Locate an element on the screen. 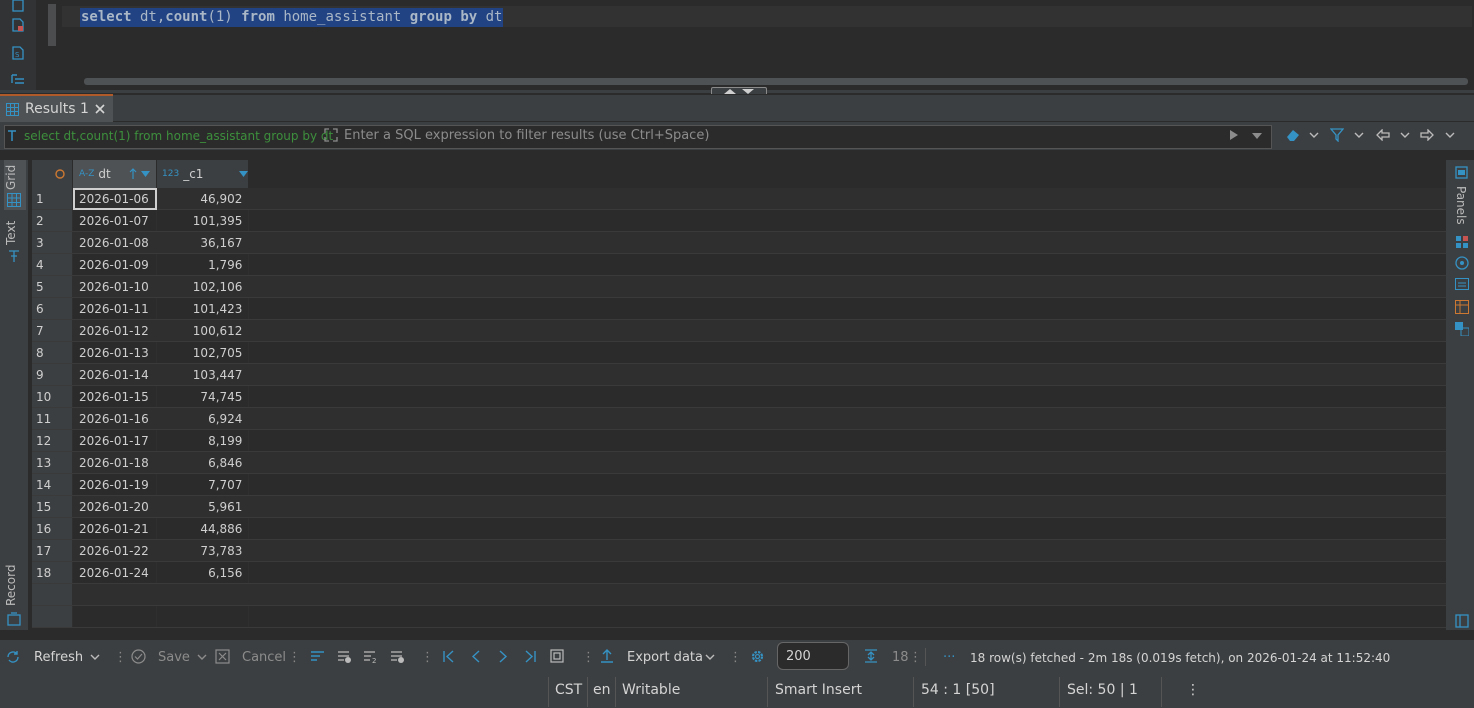 This screenshot has height=708, width=1474. table-row: 13 2026-01-18 6,846 is located at coordinates (739, 462).